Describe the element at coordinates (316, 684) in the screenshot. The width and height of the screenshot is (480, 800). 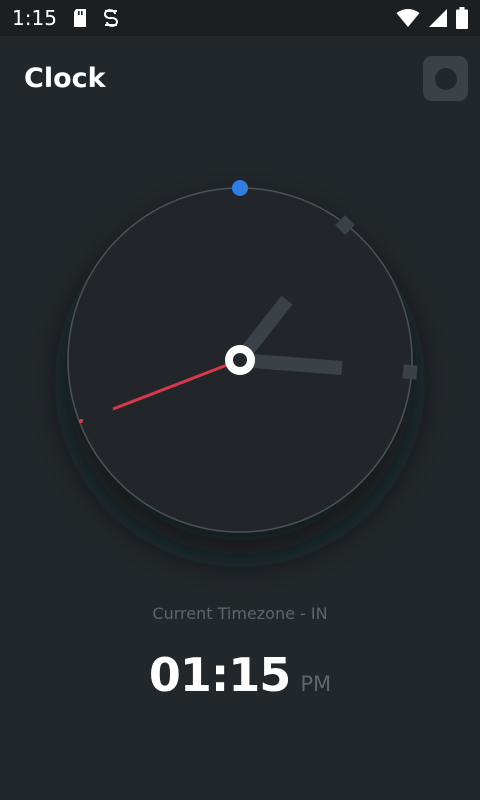
I see `digital-period: PM` at that location.